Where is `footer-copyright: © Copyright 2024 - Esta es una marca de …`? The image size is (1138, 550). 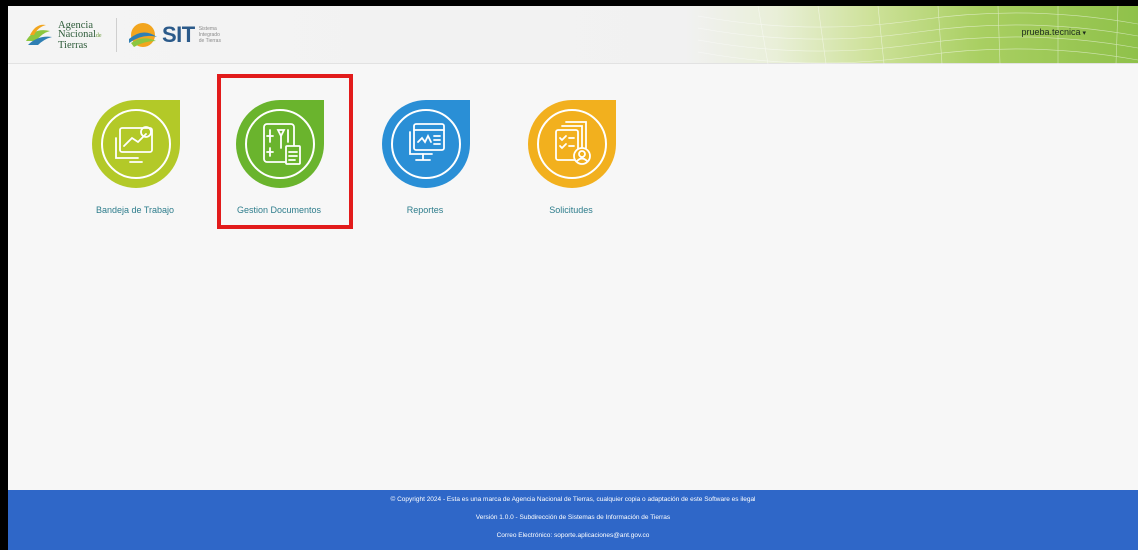 footer-copyright: © Copyright 2024 - Esta es una marca de … is located at coordinates (573, 499).